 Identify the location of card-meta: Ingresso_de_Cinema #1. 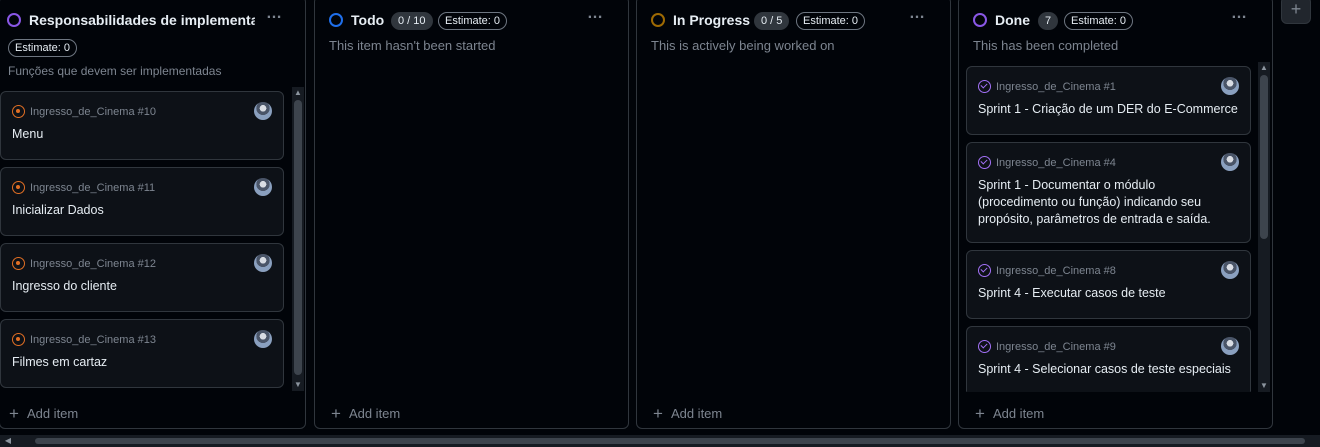
(1047, 86).